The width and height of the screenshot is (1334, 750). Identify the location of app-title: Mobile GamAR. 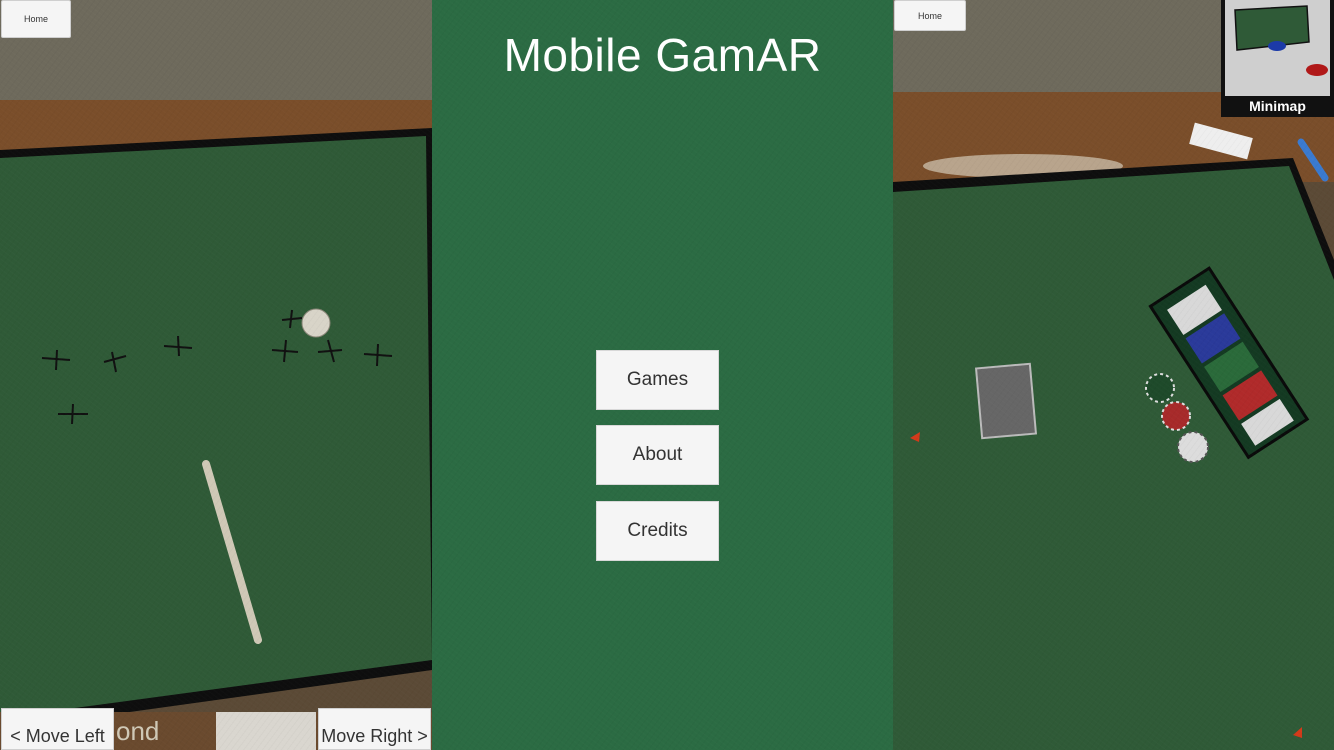
(662, 55).